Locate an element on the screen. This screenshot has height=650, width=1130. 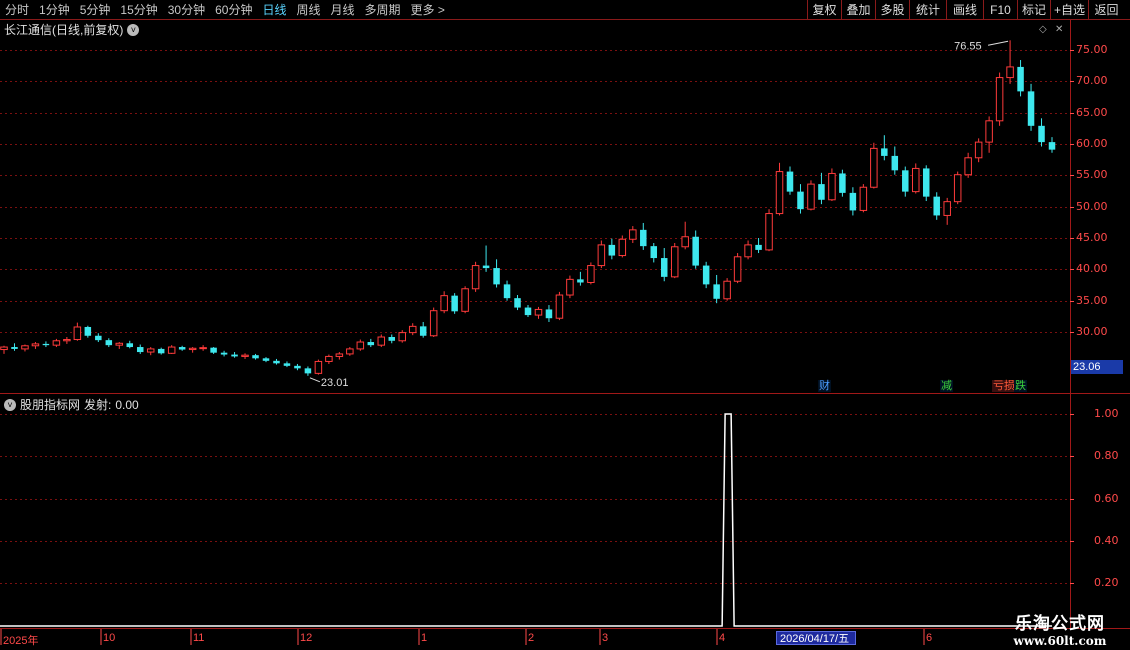
price-axis-label: 40.00 is located at coordinates (1092, 269).